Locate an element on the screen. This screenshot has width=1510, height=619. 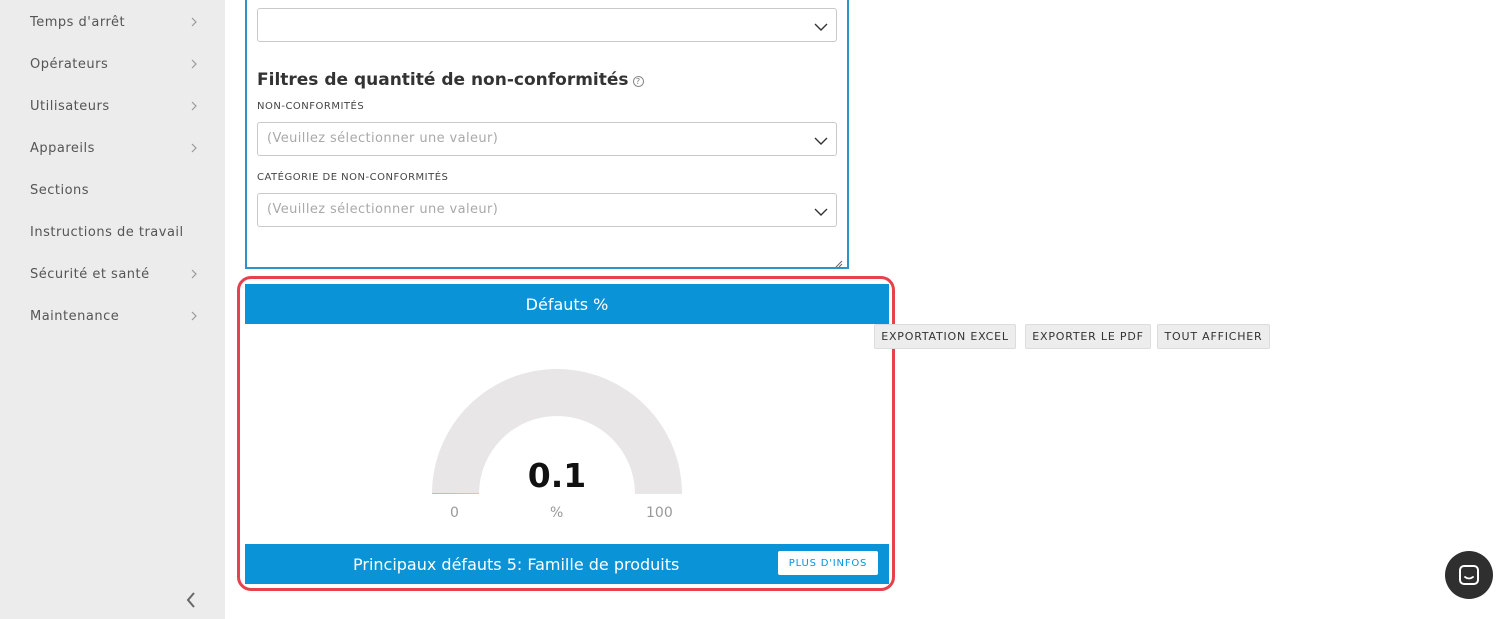
section-title-text: Filtres de quantité de non-conformités is located at coordinates (443, 80).